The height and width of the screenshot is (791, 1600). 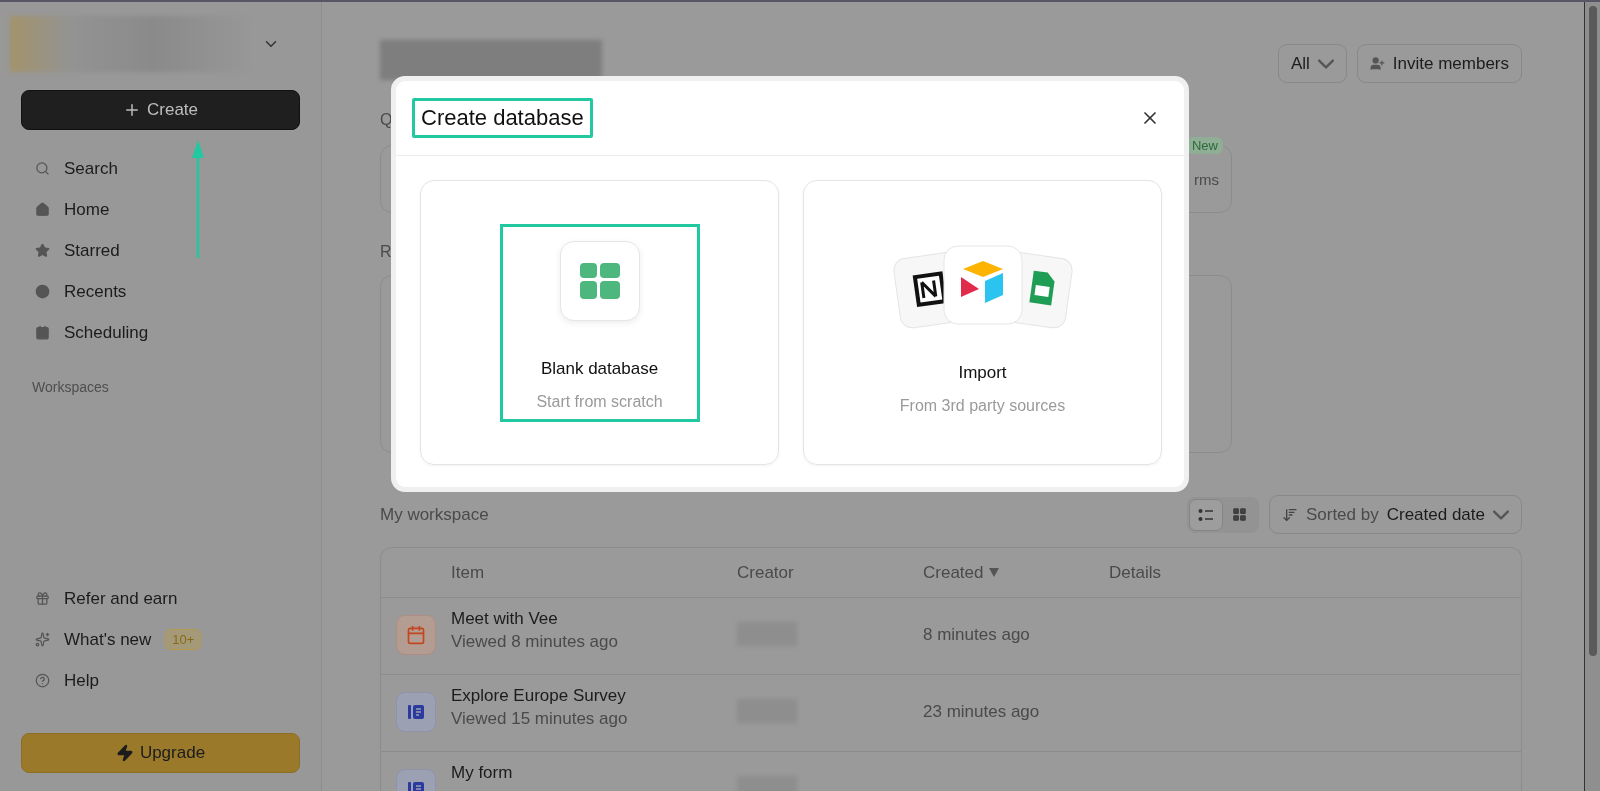 What do you see at coordinates (132, 110) in the screenshot?
I see `plus-icon` at bounding box center [132, 110].